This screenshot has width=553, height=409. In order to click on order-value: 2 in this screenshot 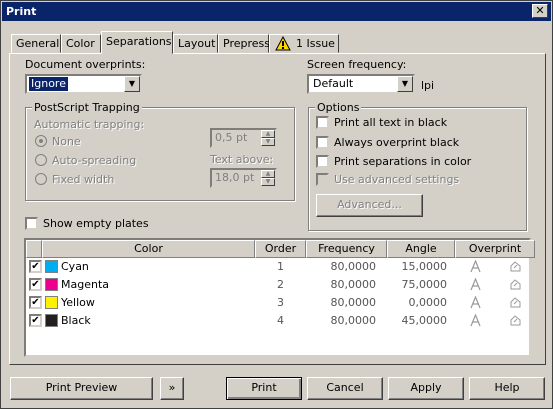, I will do `click(280, 284)`.